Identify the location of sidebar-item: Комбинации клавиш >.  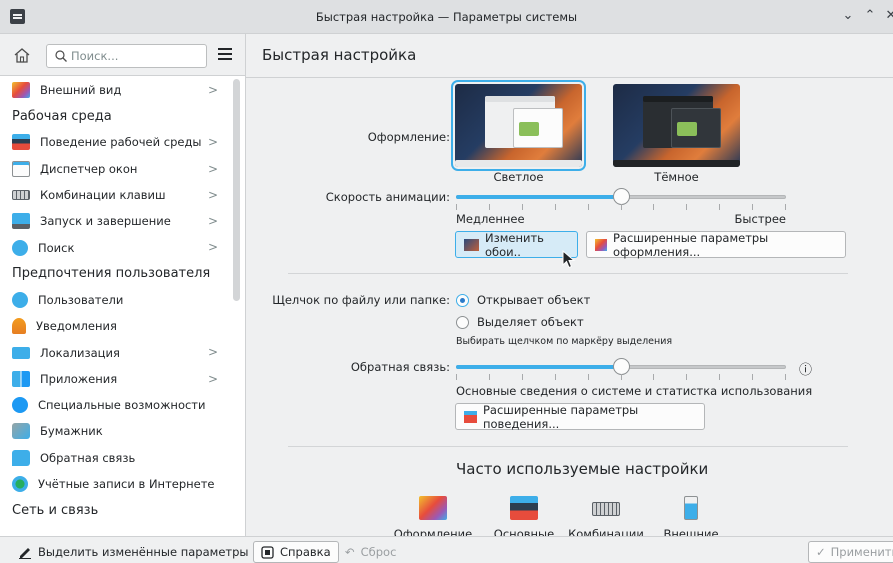
(116, 195).